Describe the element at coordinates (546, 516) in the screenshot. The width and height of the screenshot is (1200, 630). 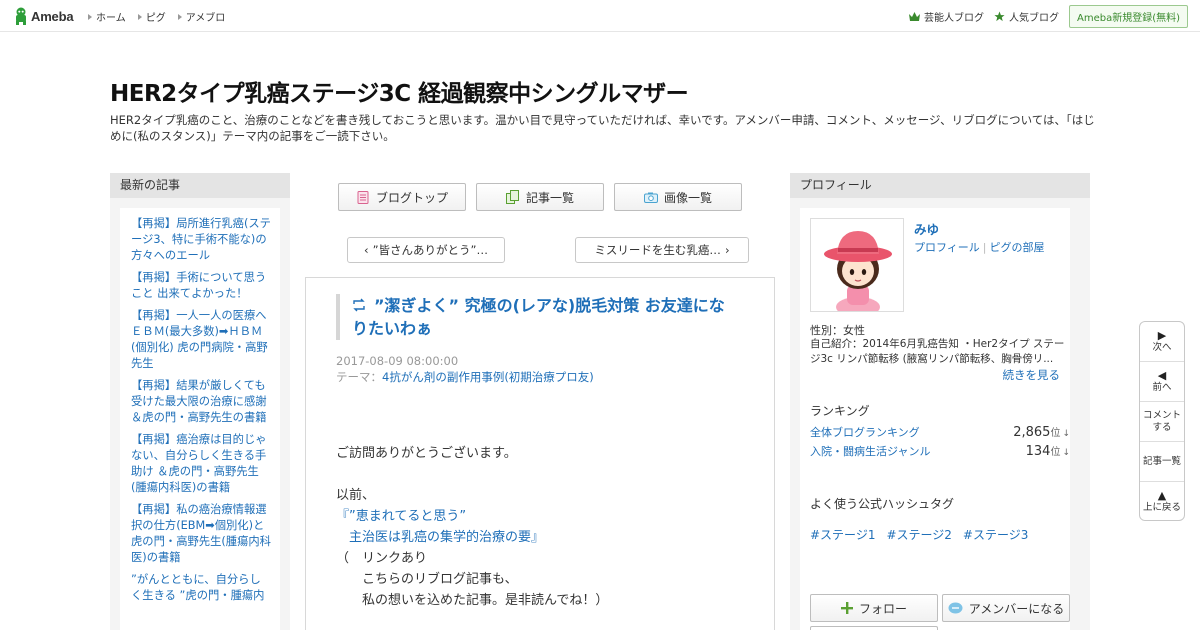
I see `body-link: 『”恵まれてると思う”` at that location.